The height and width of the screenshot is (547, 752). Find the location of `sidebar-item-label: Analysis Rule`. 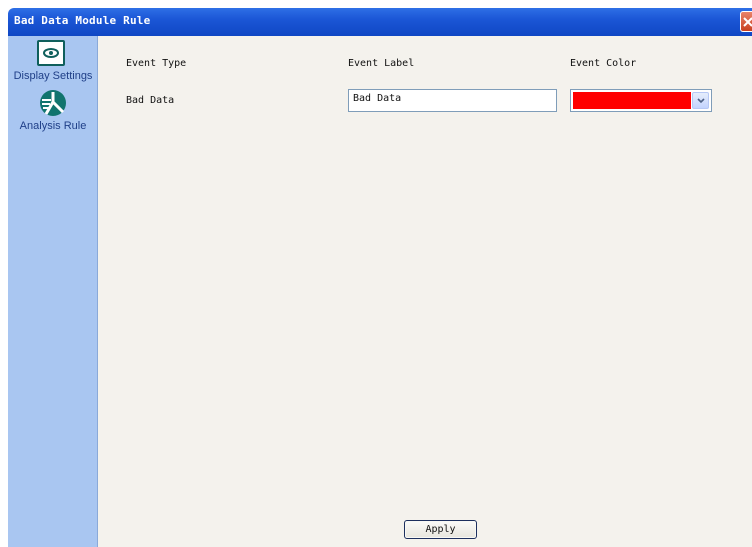

sidebar-item-label: Analysis Rule is located at coordinates (53, 126).